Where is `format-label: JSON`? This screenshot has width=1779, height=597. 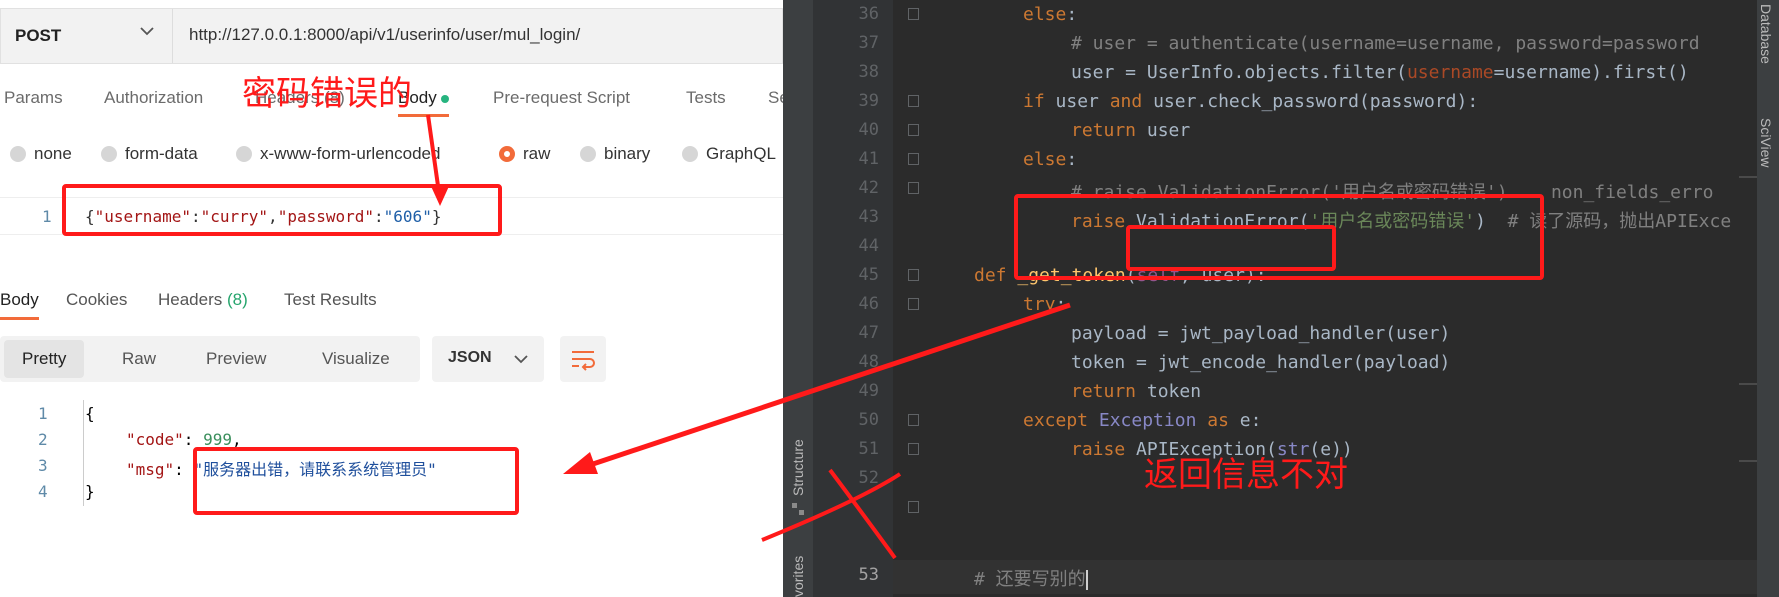
format-label: JSON is located at coordinates (470, 357).